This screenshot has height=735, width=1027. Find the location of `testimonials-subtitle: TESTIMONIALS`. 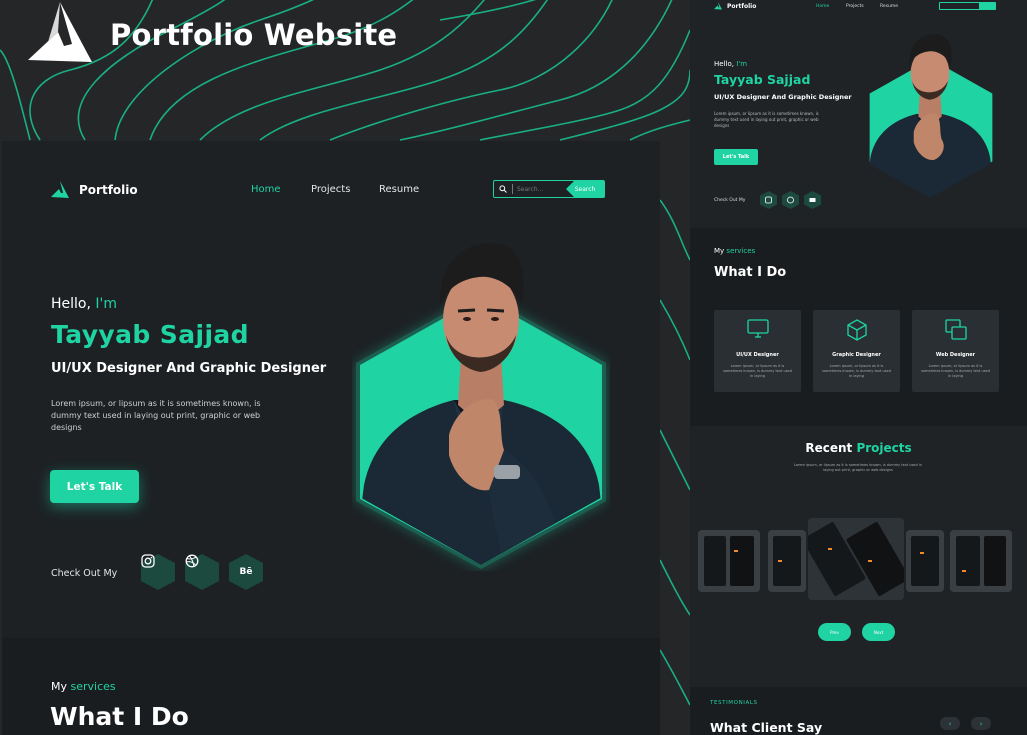

testimonials-subtitle: TESTIMONIALS is located at coordinates (734, 703).